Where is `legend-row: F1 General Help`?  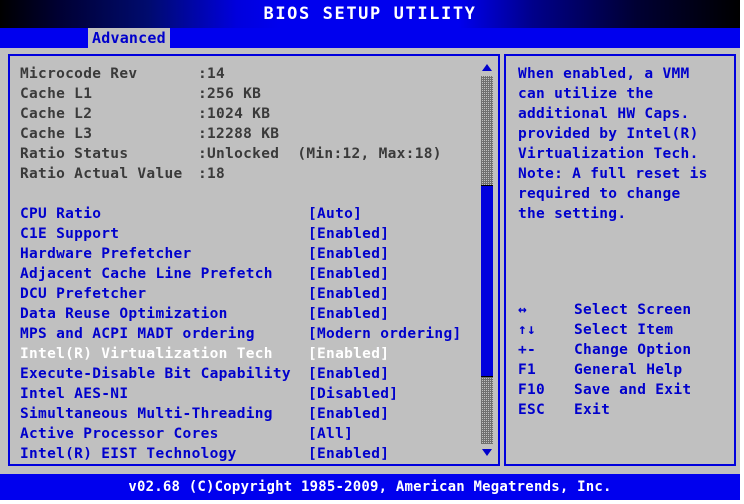
legend-row: F1 General Help is located at coordinates (621, 370).